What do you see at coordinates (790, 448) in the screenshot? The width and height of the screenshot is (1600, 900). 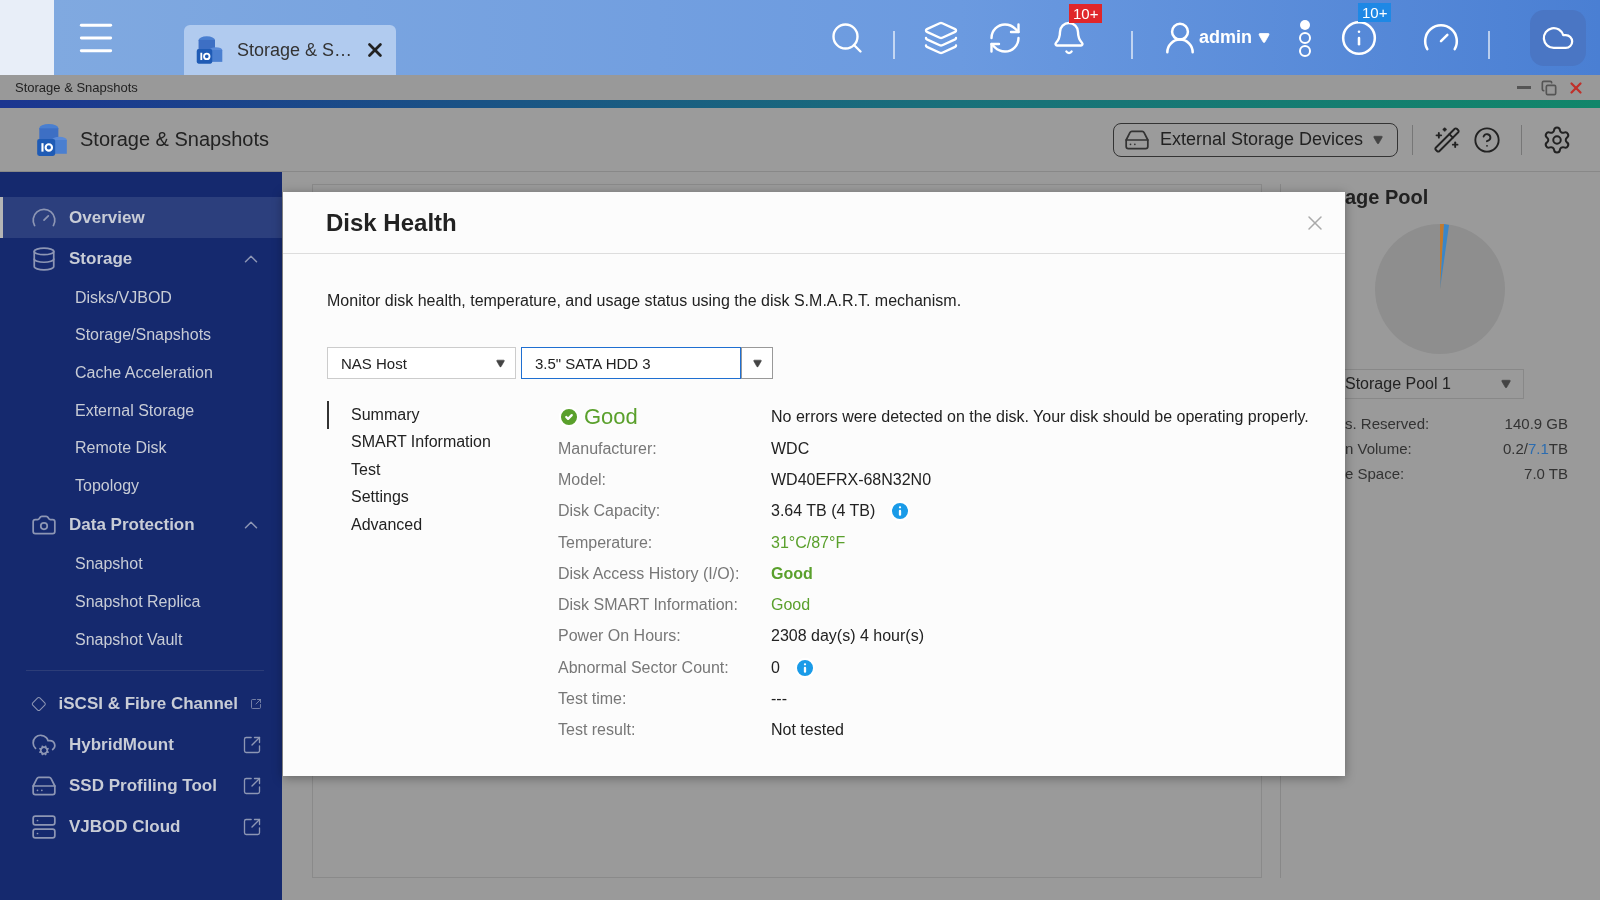 I see `field-value: WDC` at bounding box center [790, 448].